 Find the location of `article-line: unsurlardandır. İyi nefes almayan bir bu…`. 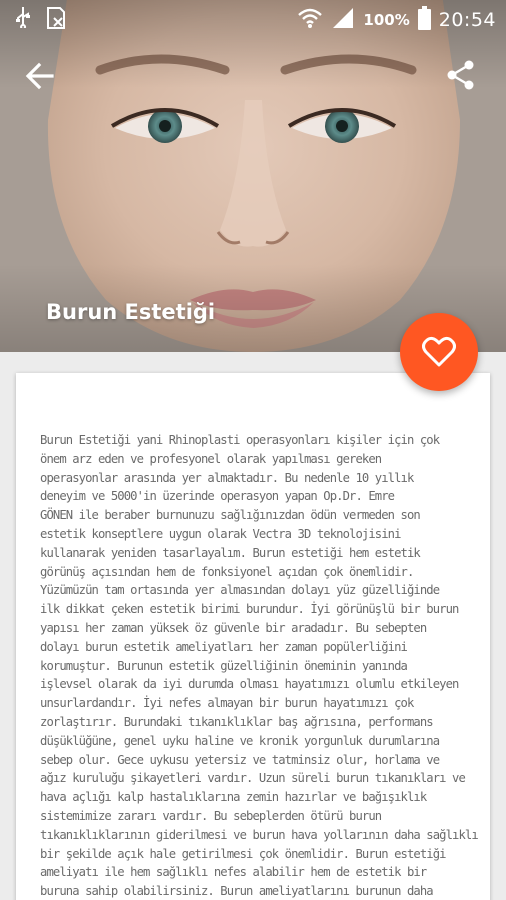

article-line: unsurlardandır. İyi nefes almayan bir bu… is located at coordinates (227, 703).